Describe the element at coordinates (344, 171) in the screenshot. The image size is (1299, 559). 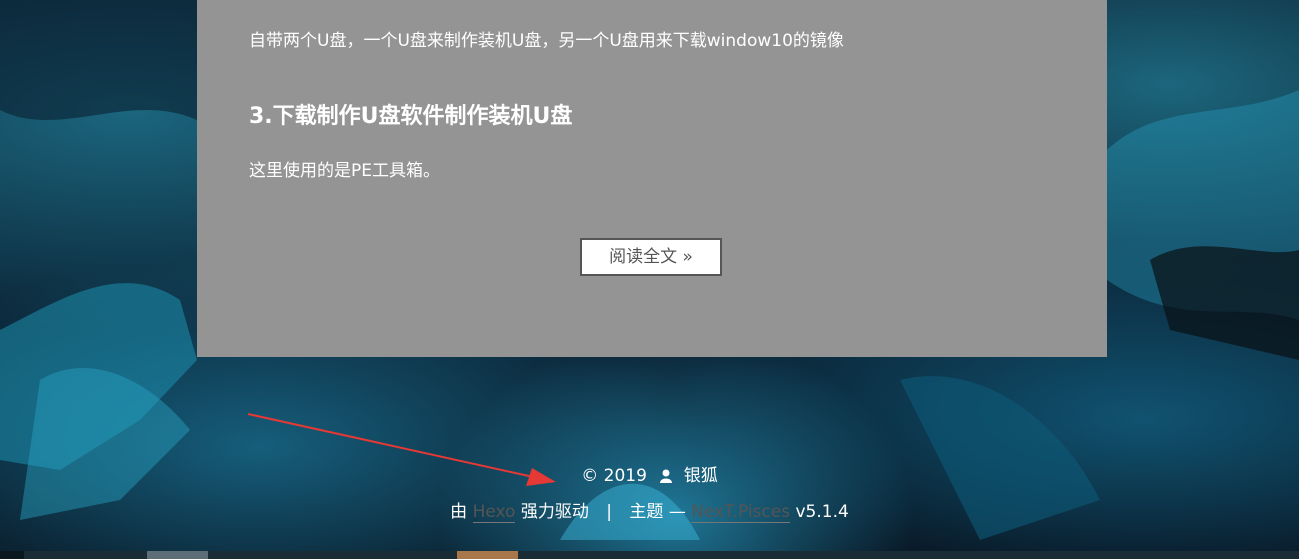
I see `post-paragraph-pe: 这里使用的是PE工具箱。` at that location.